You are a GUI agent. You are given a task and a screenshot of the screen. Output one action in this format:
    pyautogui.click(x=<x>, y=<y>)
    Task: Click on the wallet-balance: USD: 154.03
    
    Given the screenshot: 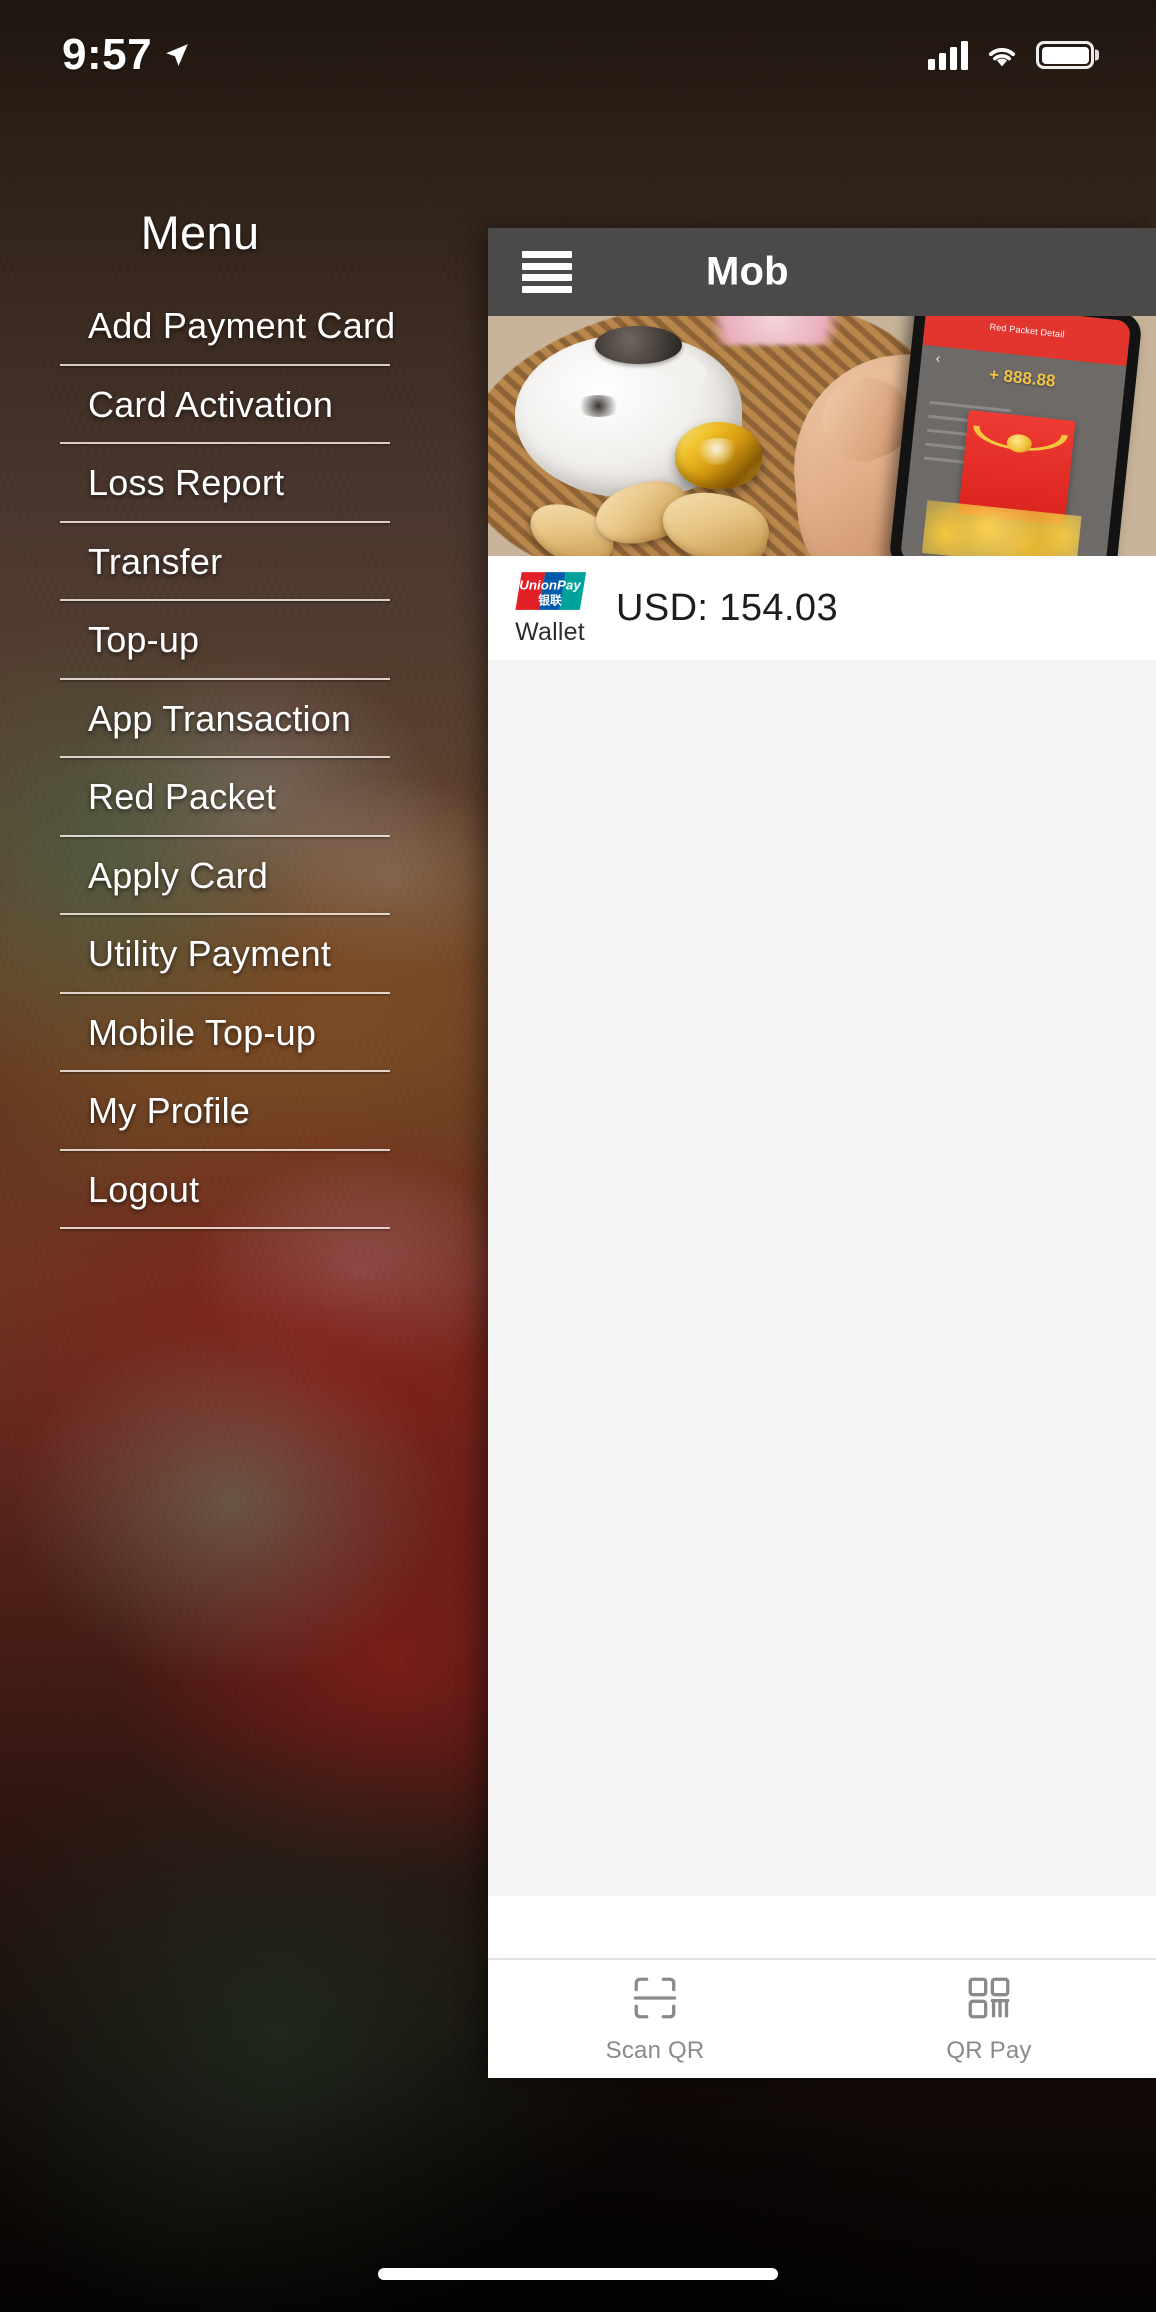 What is the action you would take?
    pyautogui.click(x=727, y=607)
    